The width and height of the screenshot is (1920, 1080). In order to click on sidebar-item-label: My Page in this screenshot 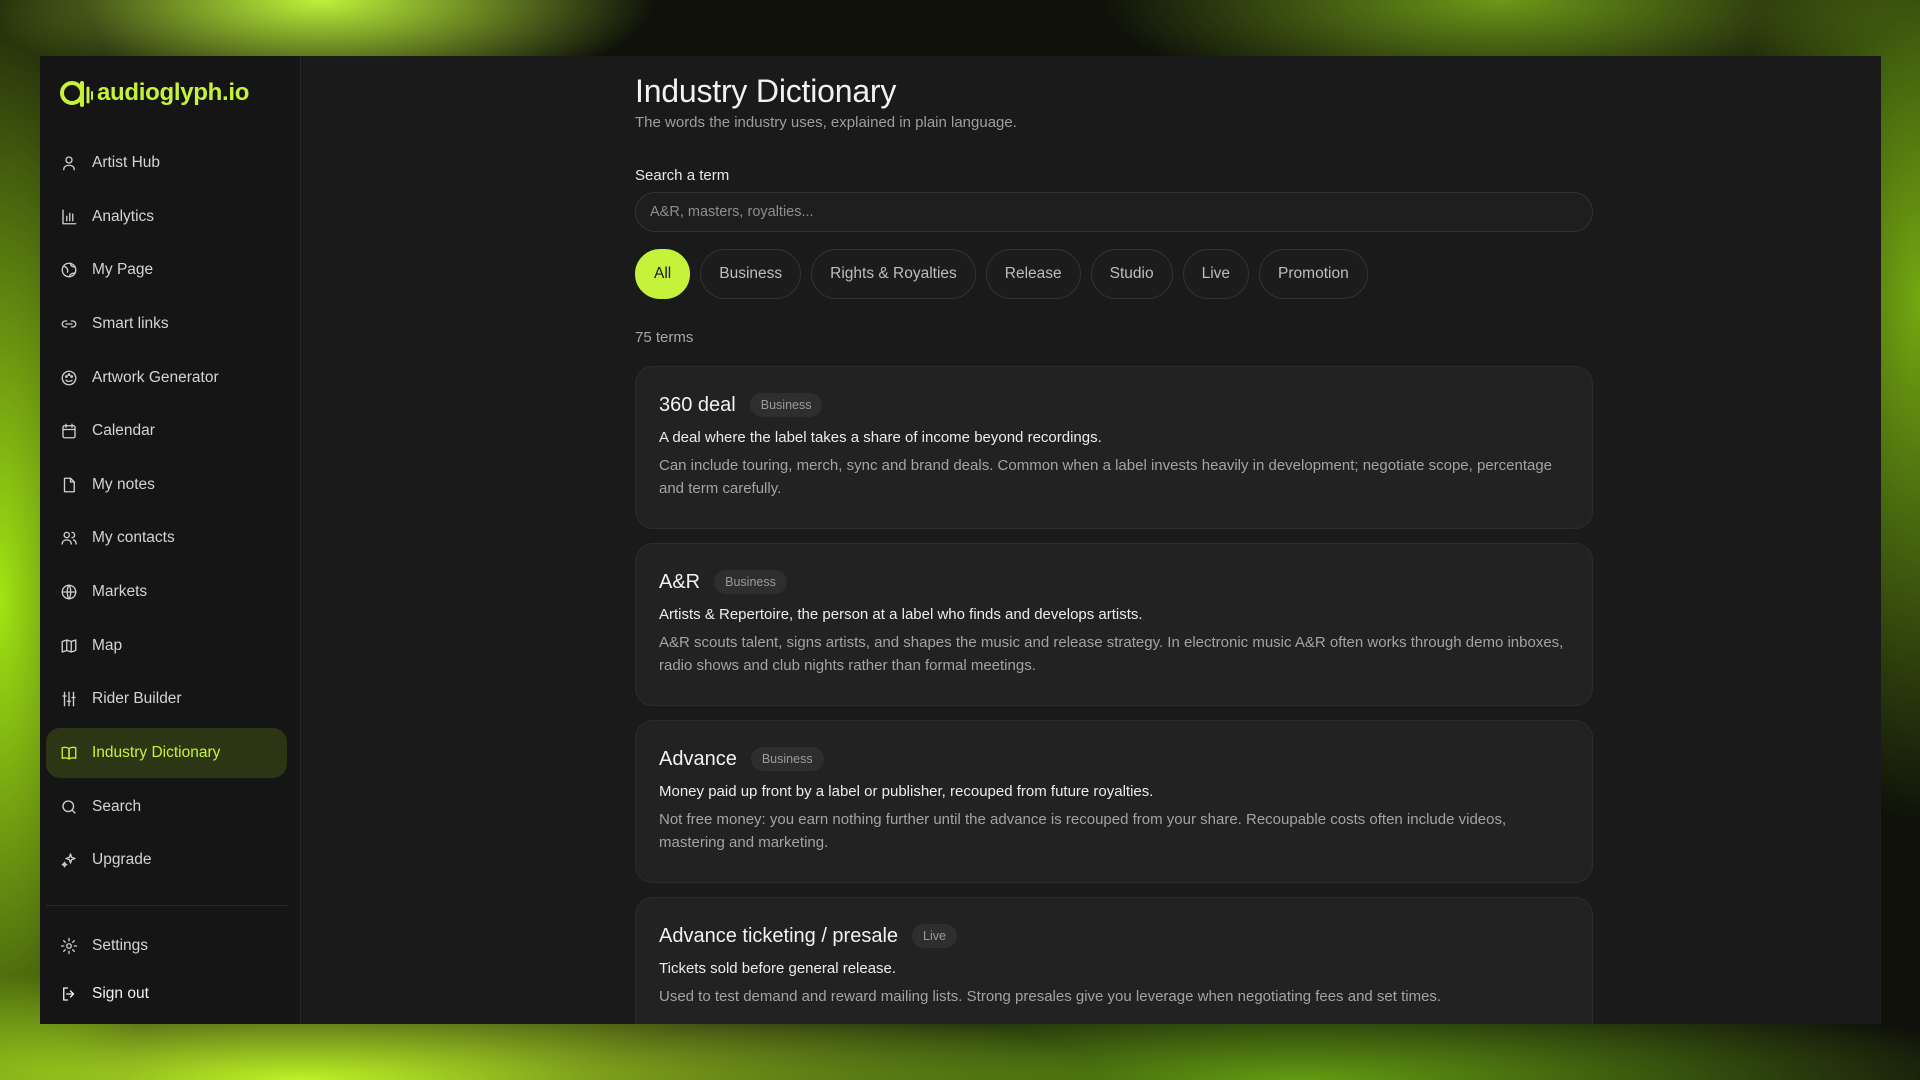, I will do `click(123, 270)`.